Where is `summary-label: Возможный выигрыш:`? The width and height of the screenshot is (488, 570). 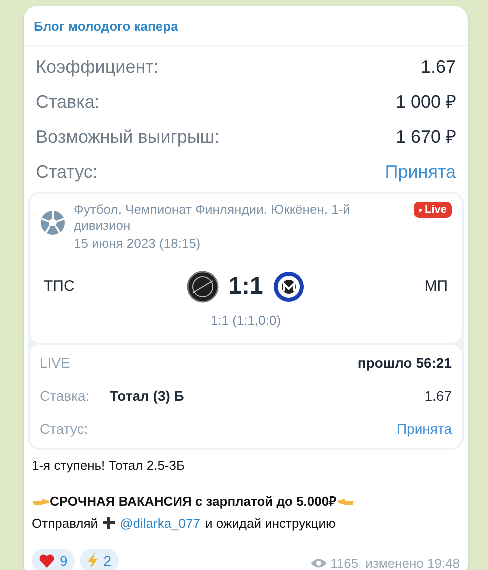
summary-label: Возможный выигрыш: is located at coordinates (128, 137).